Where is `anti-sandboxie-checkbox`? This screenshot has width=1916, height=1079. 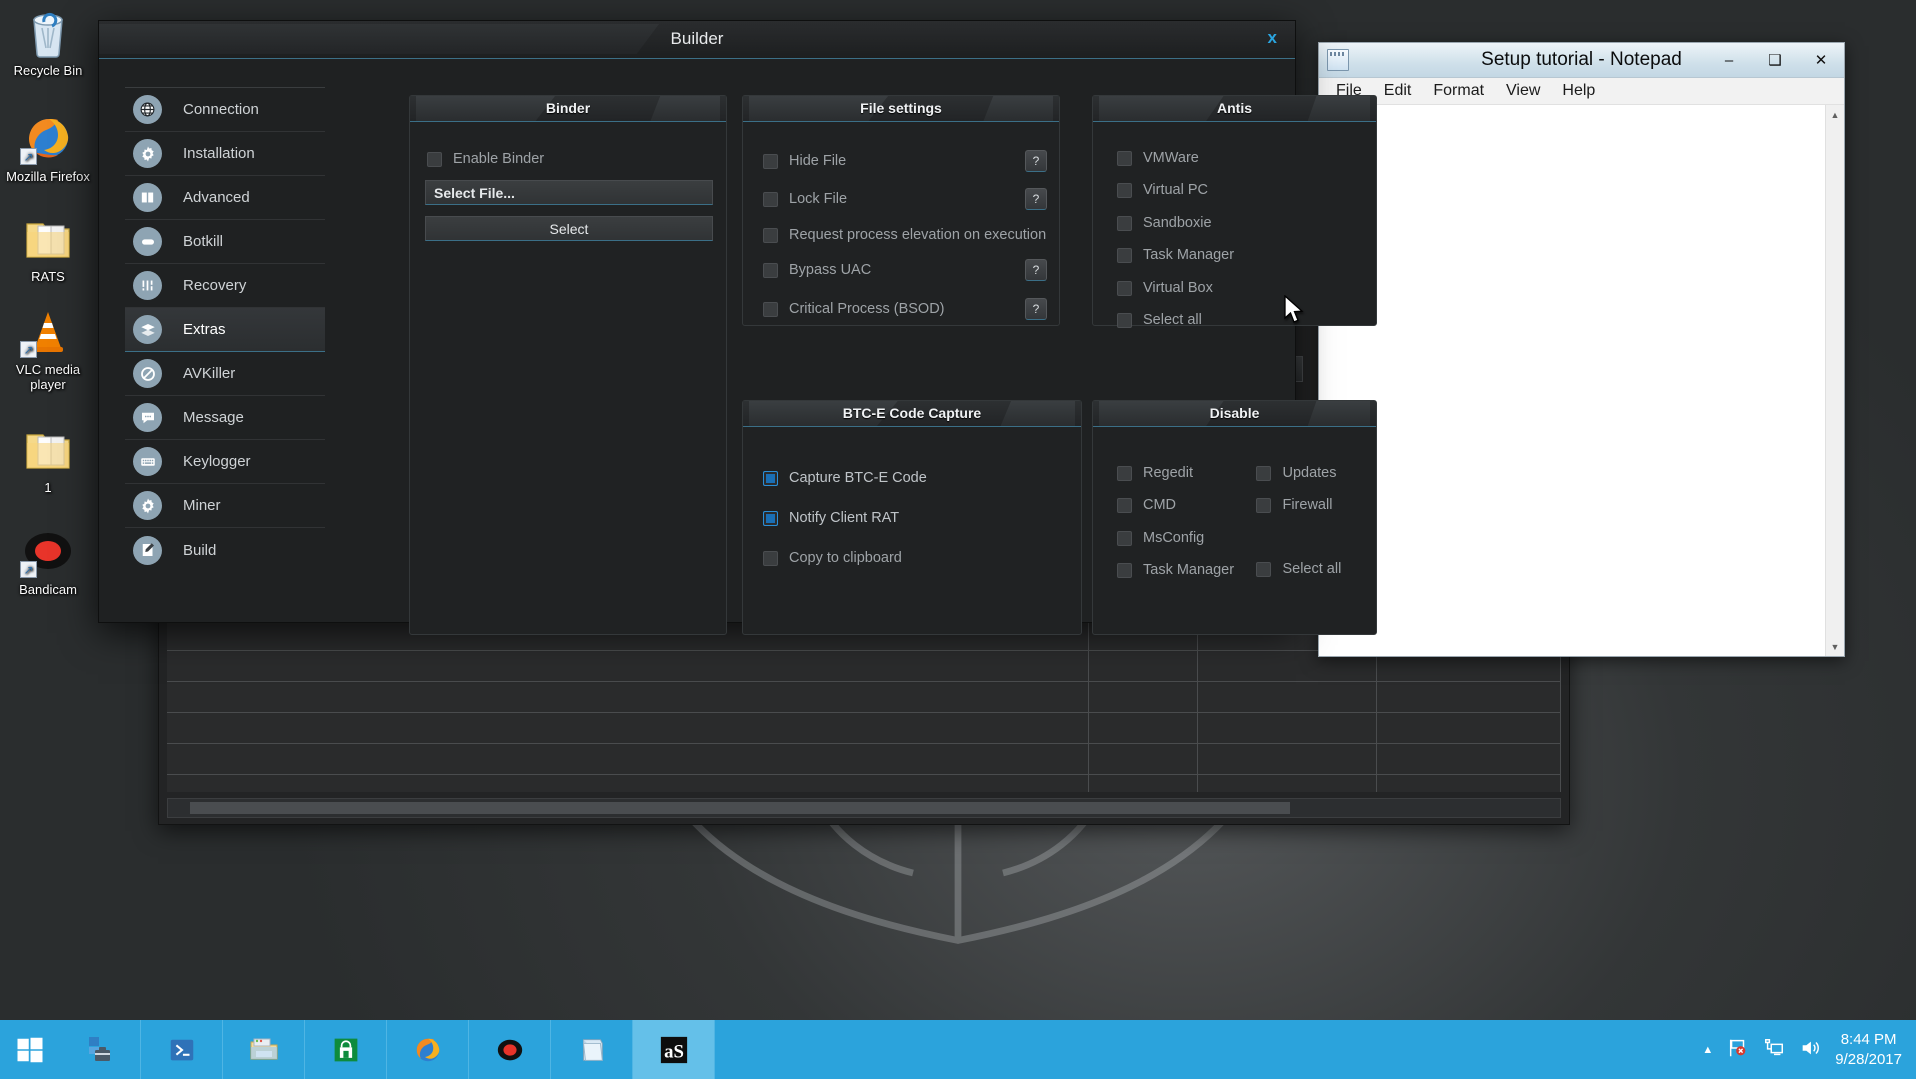
anti-sandboxie-checkbox is located at coordinates (1124, 223).